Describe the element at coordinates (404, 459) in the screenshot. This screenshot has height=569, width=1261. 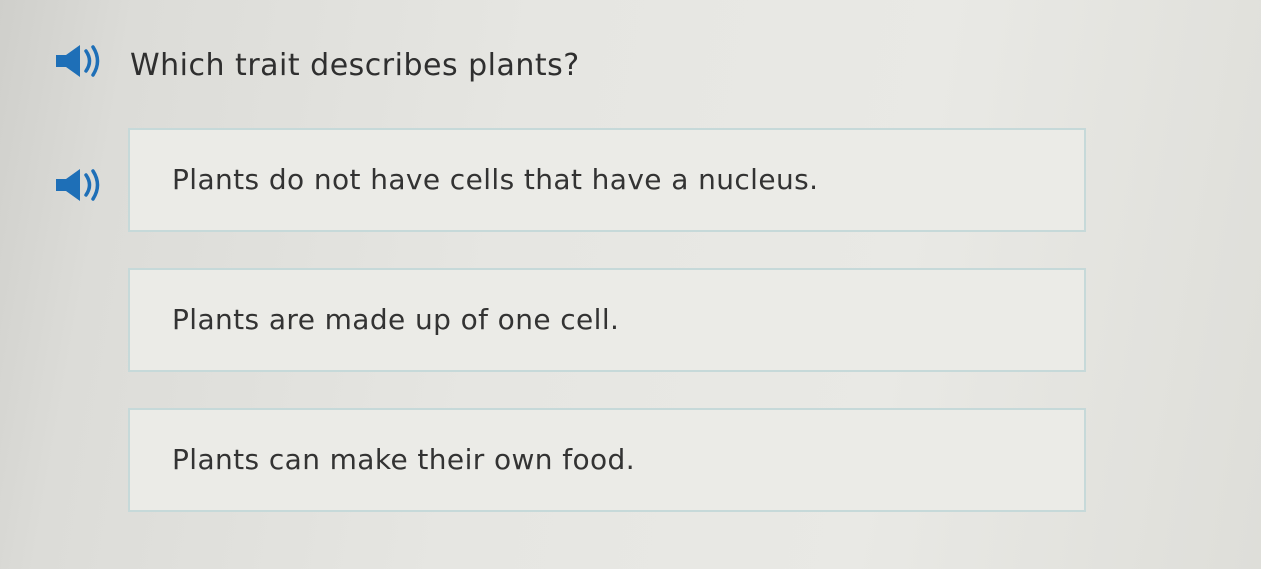
I see `answer-option-label: Plants can make their own food.` at that location.